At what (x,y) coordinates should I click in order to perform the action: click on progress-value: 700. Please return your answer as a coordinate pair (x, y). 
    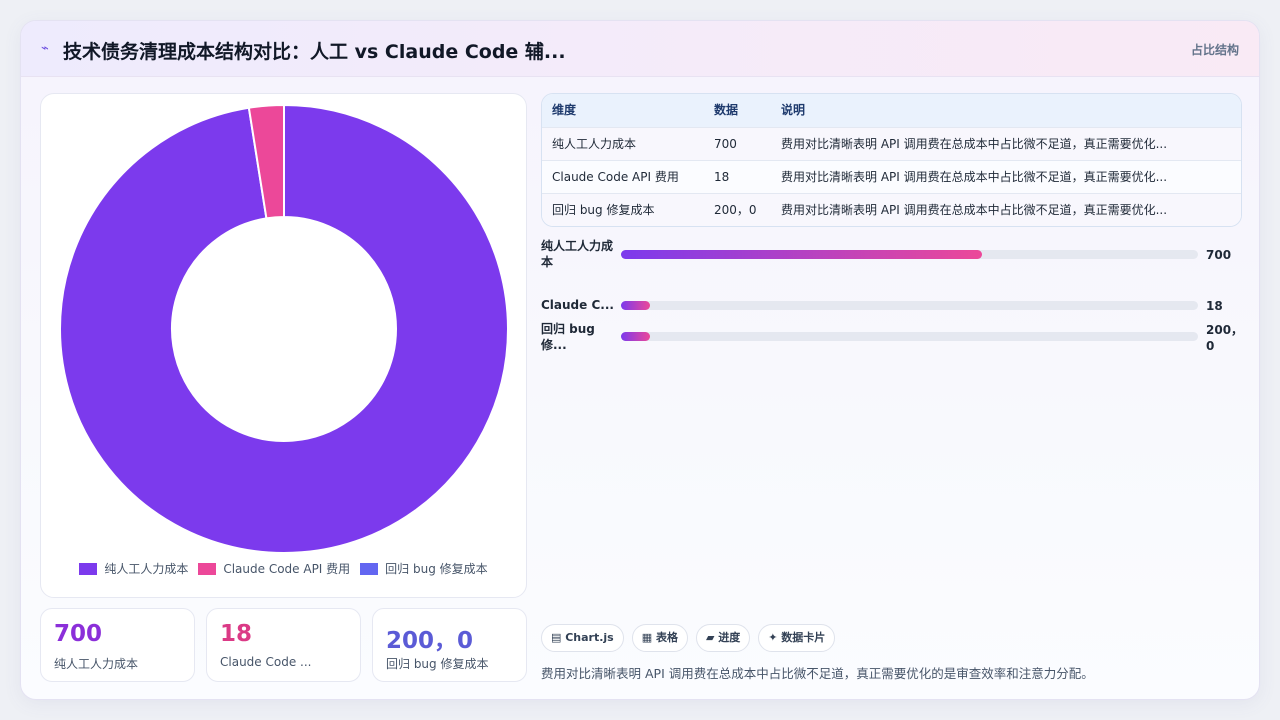
    Looking at the image, I should click on (1219, 255).